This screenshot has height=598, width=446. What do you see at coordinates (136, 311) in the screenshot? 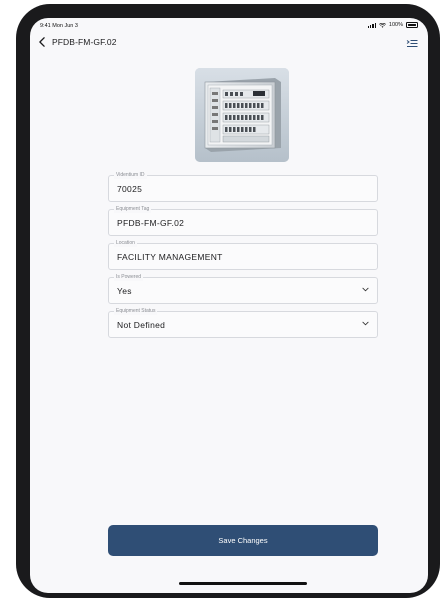
I see `equipment-status-label: Equipment Status` at bounding box center [136, 311].